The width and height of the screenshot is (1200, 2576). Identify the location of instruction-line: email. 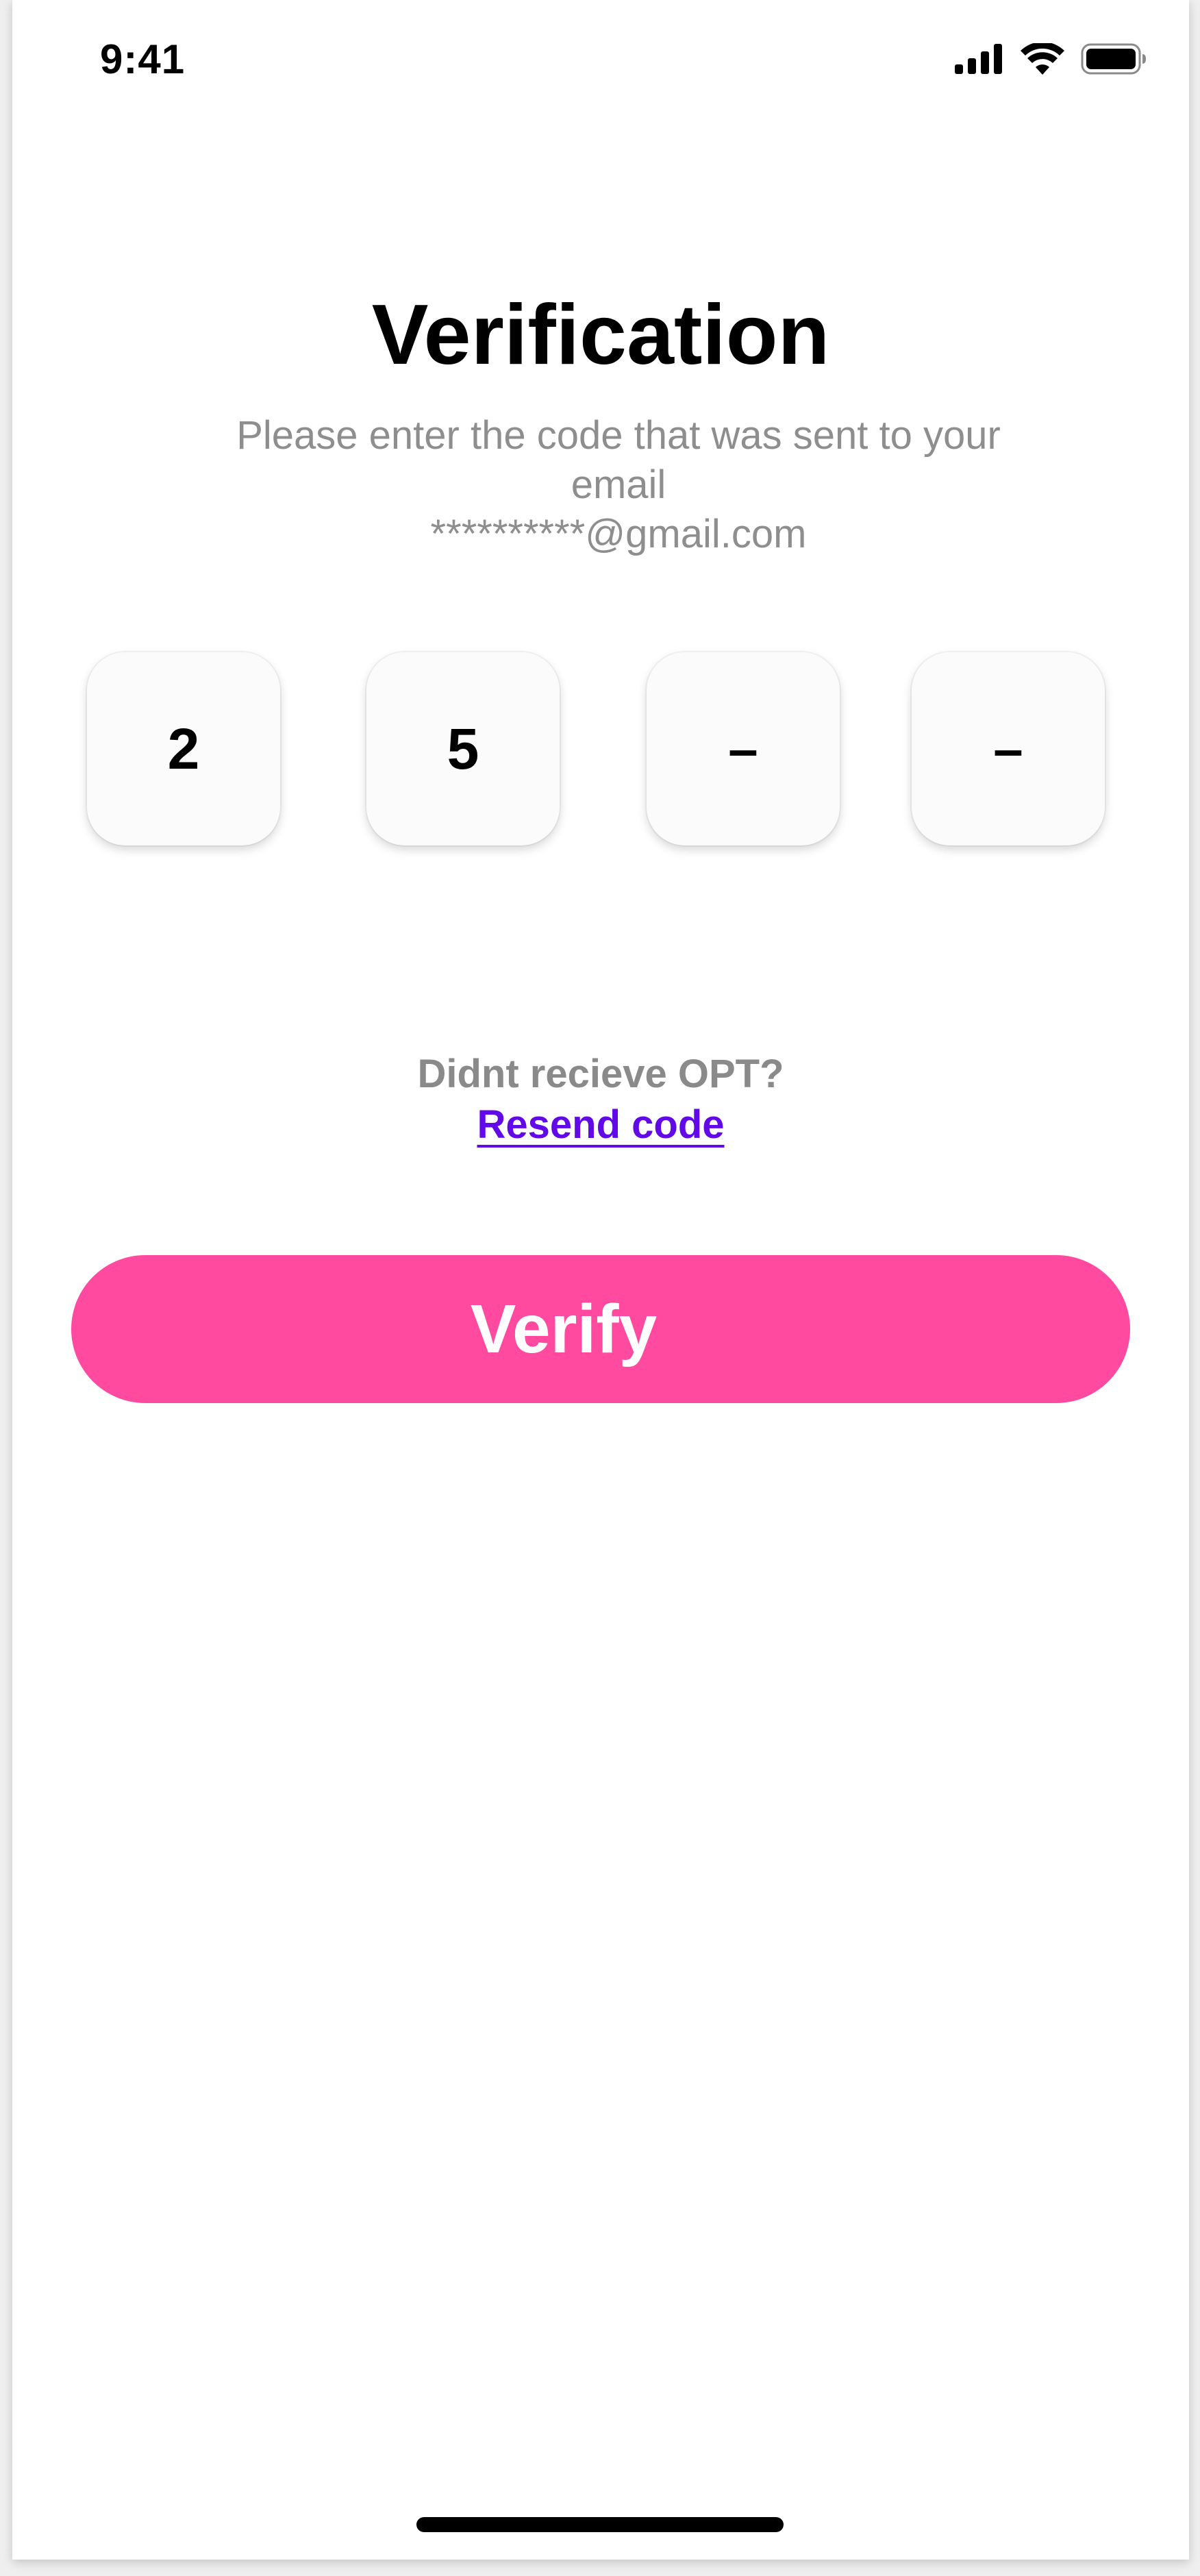
(618, 484).